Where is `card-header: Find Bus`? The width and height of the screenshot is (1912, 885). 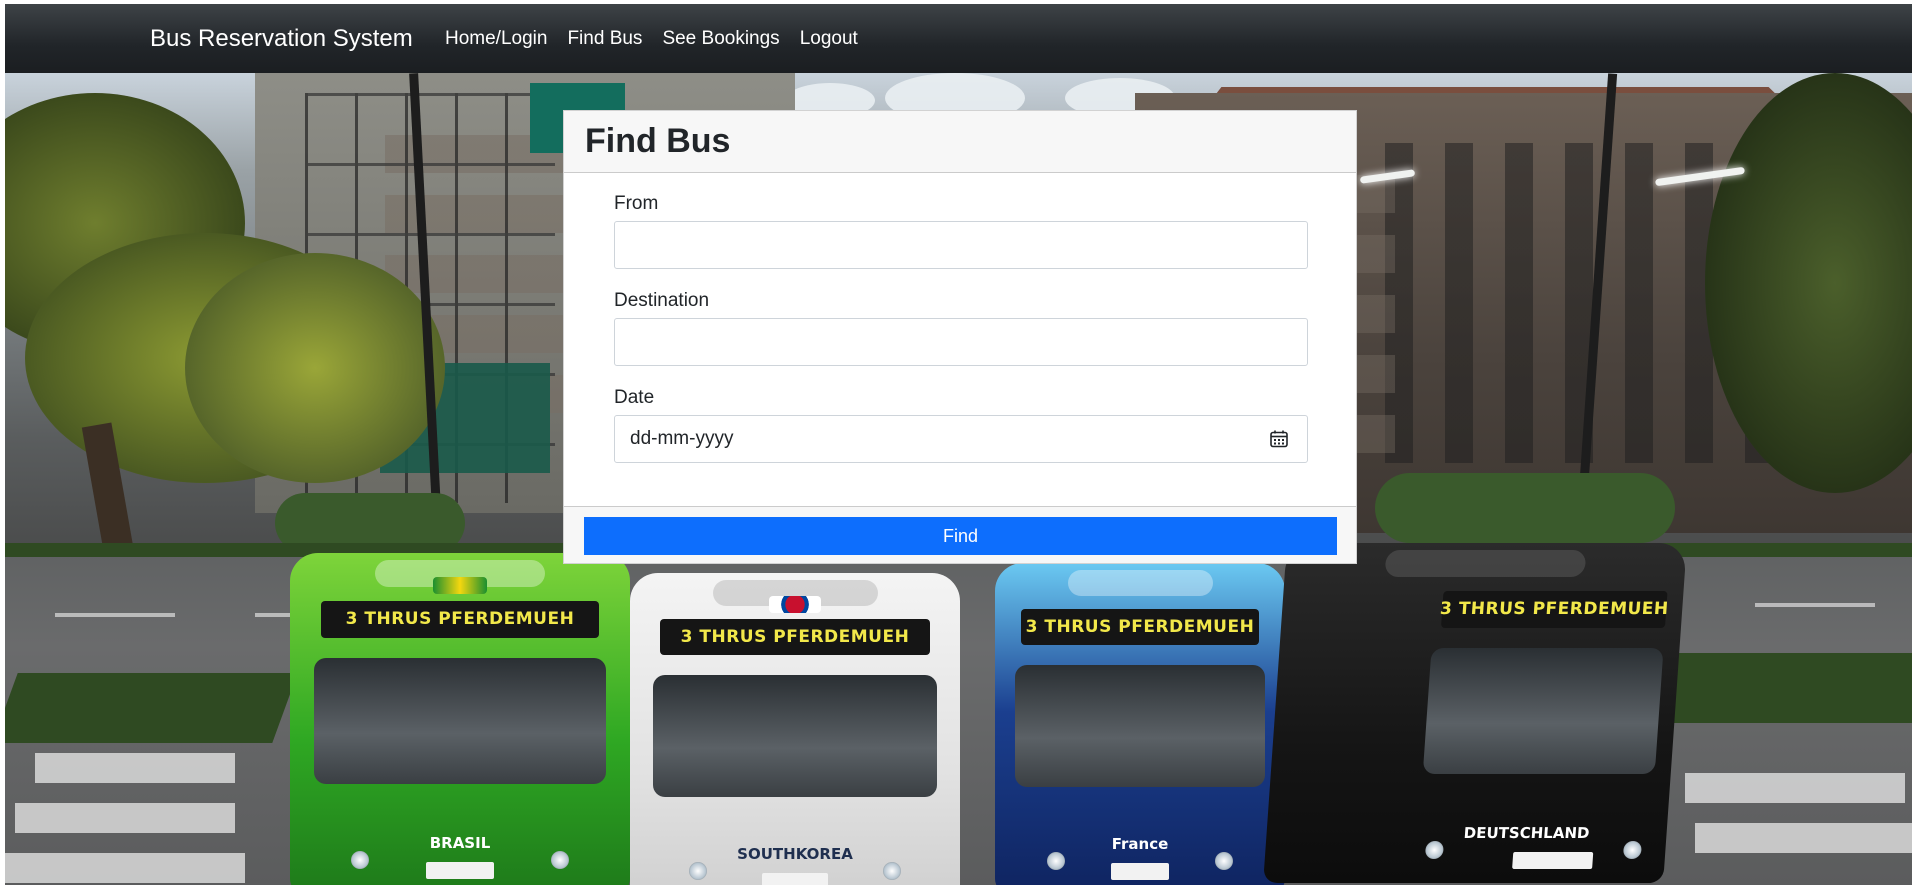
card-header: Find Bus is located at coordinates (960, 142).